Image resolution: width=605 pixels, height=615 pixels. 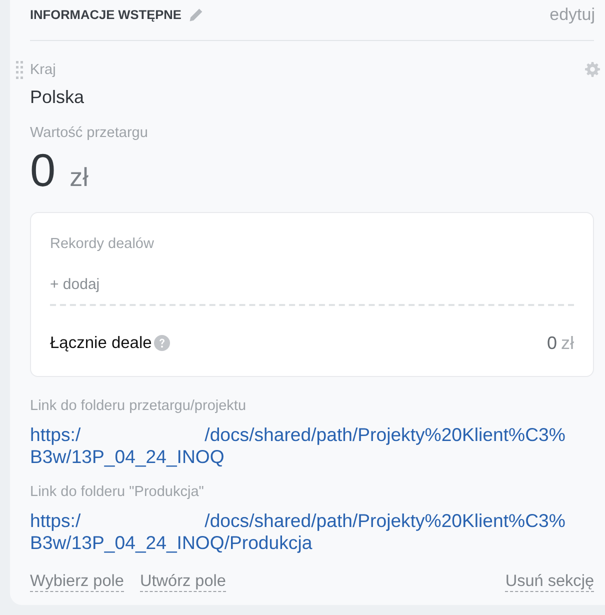 What do you see at coordinates (162, 343) in the screenshot?
I see `help-icon` at bounding box center [162, 343].